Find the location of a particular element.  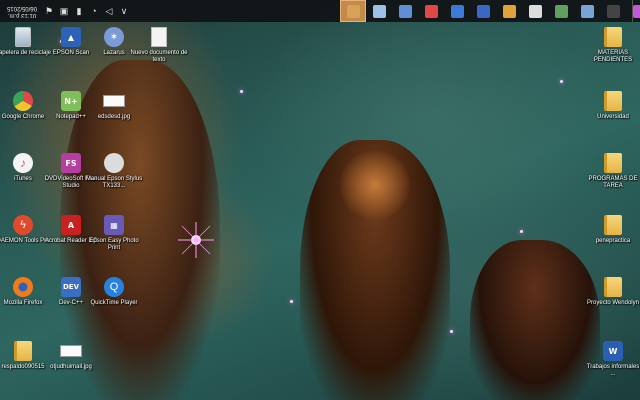

task-photos-icon is located at coordinates (587, 11).